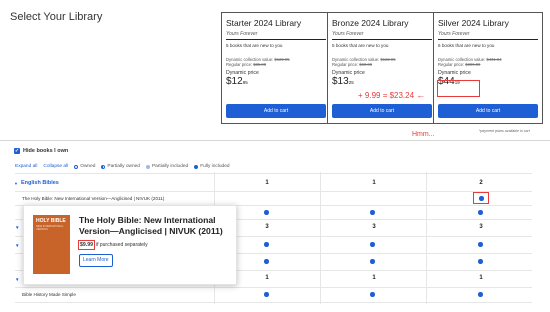  What do you see at coordinates (96, 260) in the screenshot?
I see `learn-more-button: Learn More` at bounding box center [96, 260].